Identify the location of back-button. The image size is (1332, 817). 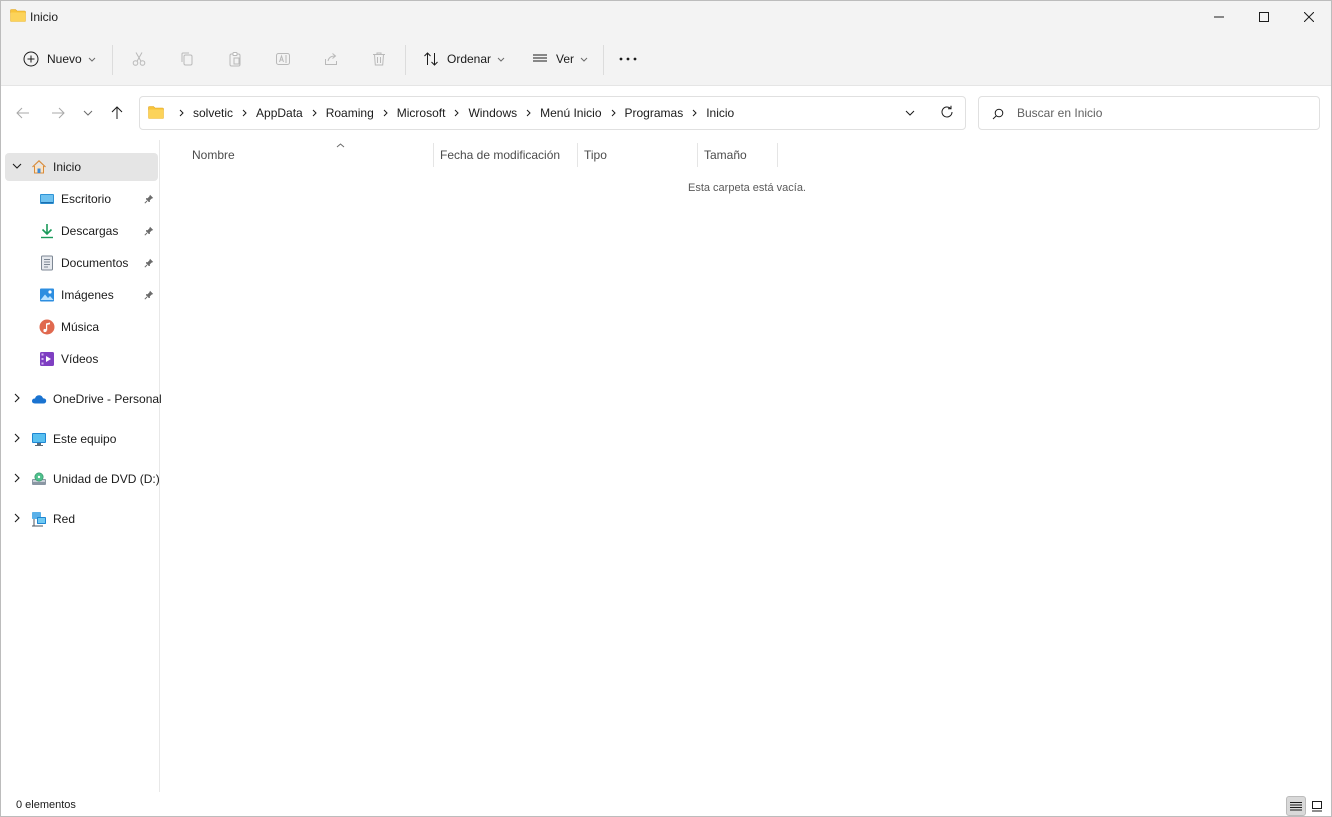
(23, 113).